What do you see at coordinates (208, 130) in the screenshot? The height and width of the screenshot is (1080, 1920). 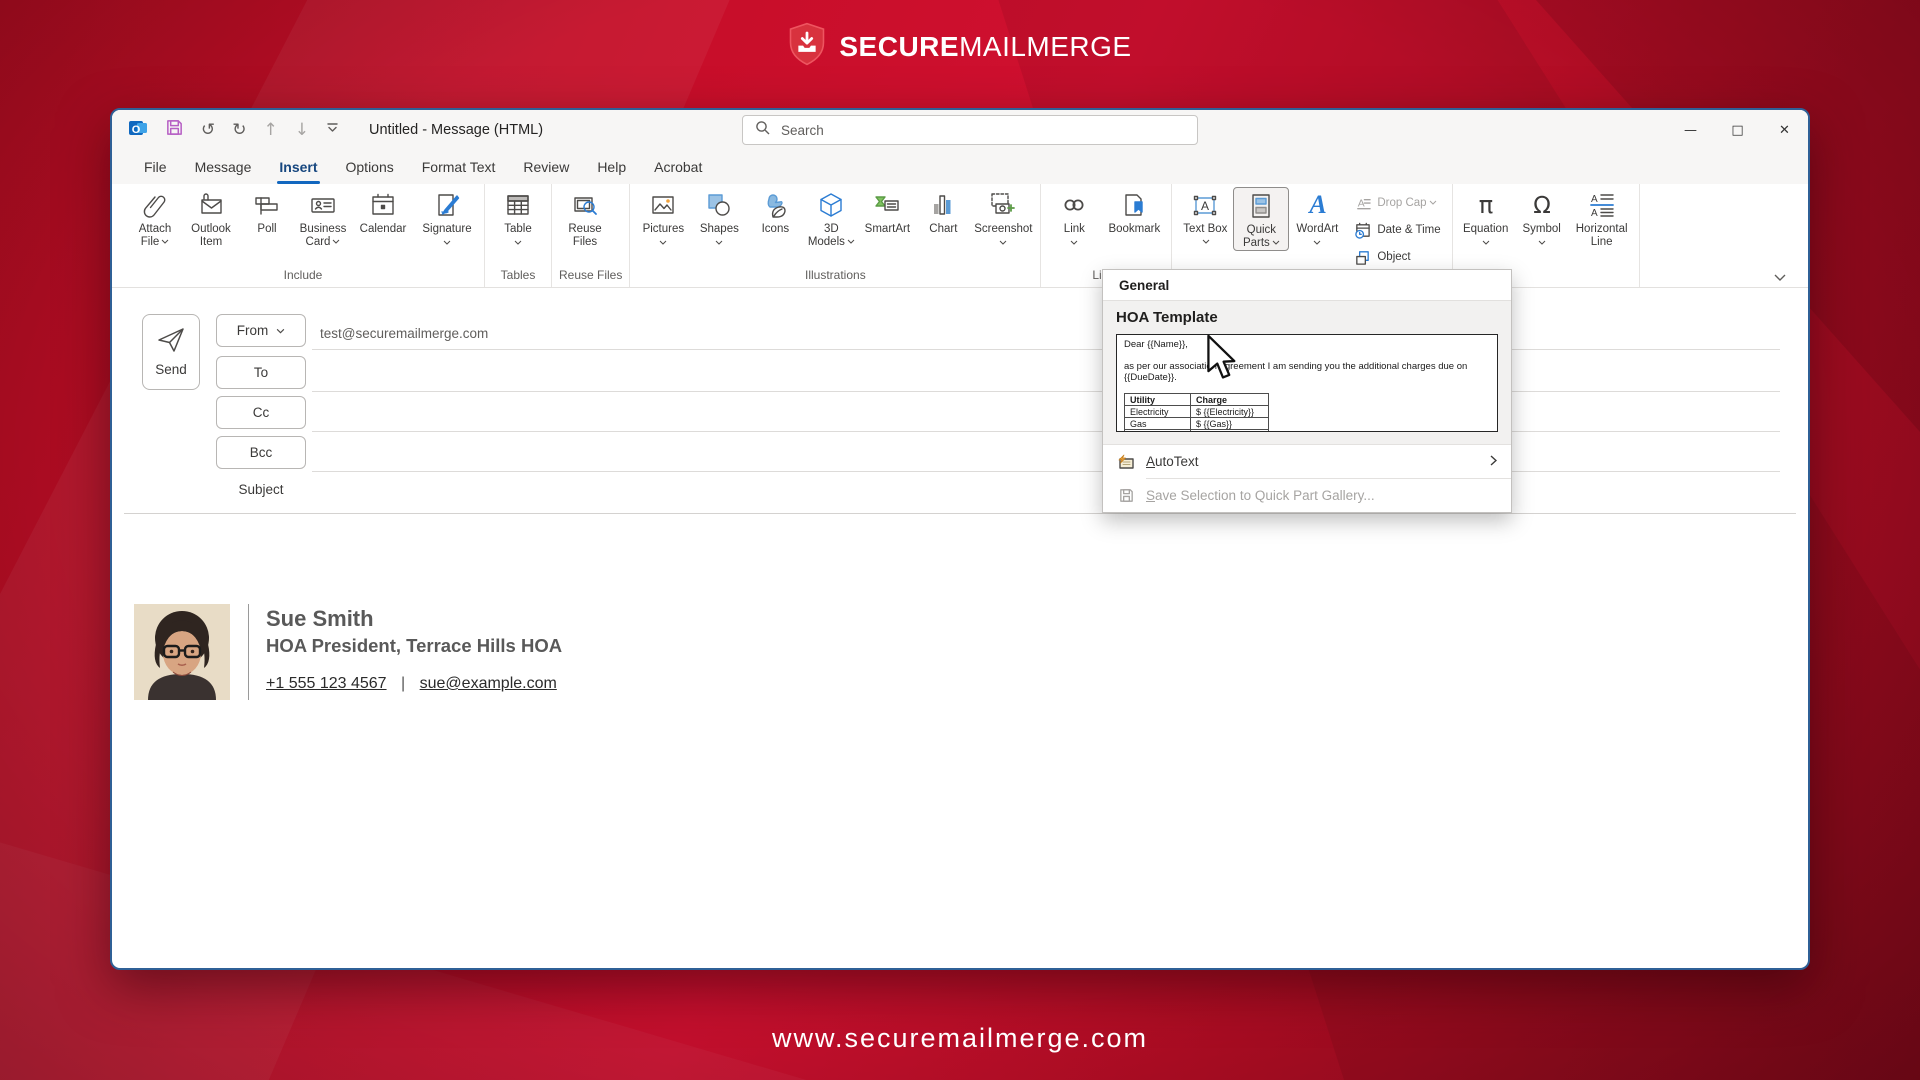 I see `undo-icon: ↺` at bounding box center [208, 130].